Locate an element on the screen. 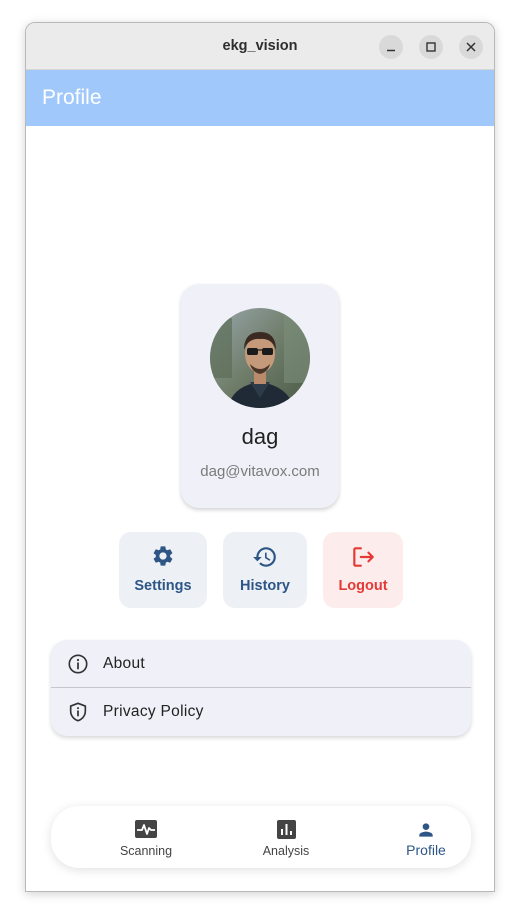  logout-icon is located at coordinates (363, 557).